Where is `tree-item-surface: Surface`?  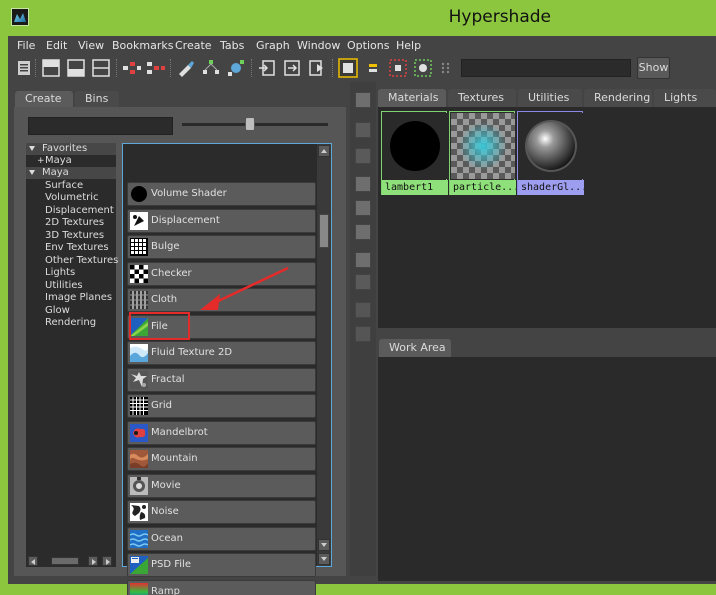 tree-item-surface: Surface is located at coordinates (71, 186).